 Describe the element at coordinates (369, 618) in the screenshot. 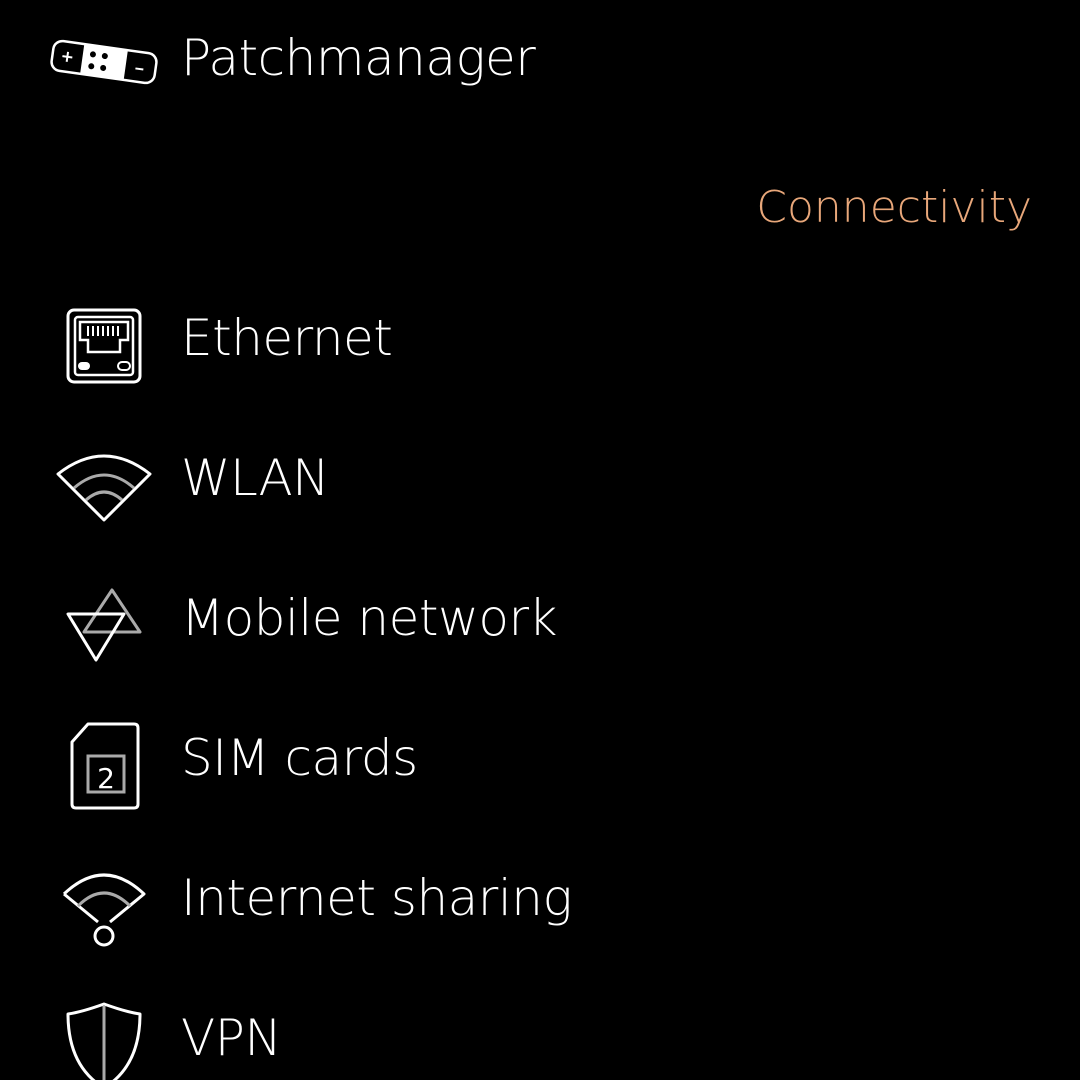

I see `mobile-network-label: Mobile network` at that location.